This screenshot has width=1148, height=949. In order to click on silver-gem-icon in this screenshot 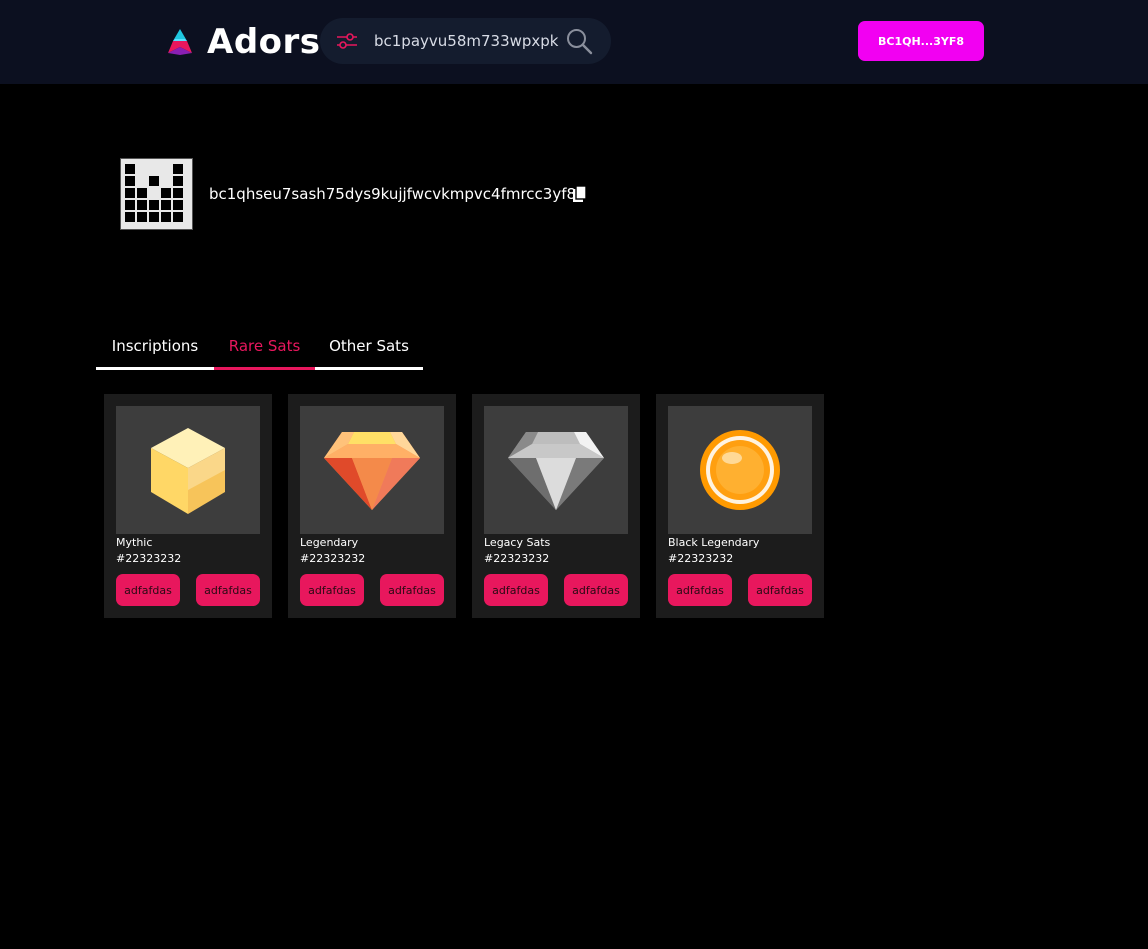, I will do `click(556, 471)`.